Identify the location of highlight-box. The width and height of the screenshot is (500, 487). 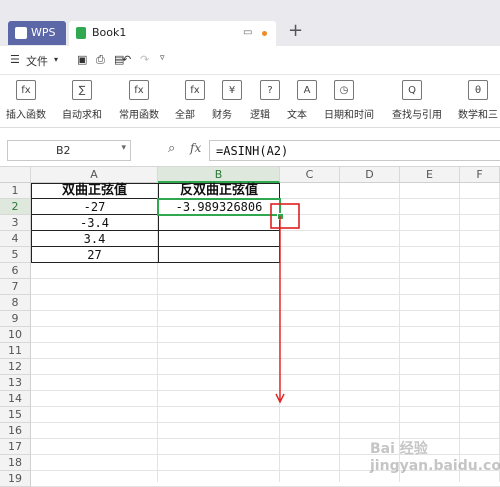
(285, 216).